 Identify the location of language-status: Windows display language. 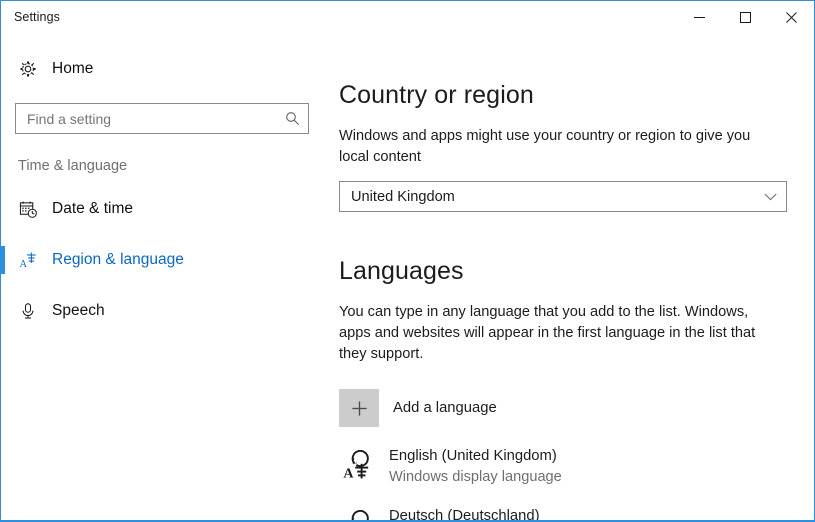
(475, 477).